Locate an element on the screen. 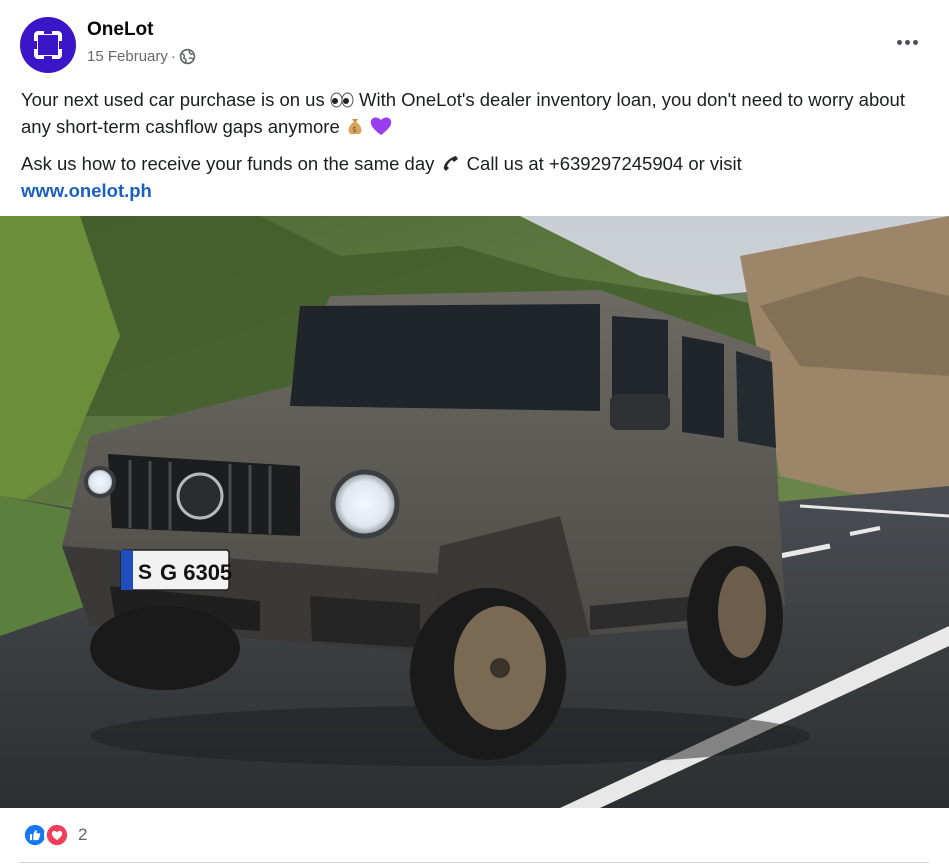 This screenshot has height=865, width=949. caption-text-2b: Call us at +639297245904 or visit is located at coordinates (604, 163).